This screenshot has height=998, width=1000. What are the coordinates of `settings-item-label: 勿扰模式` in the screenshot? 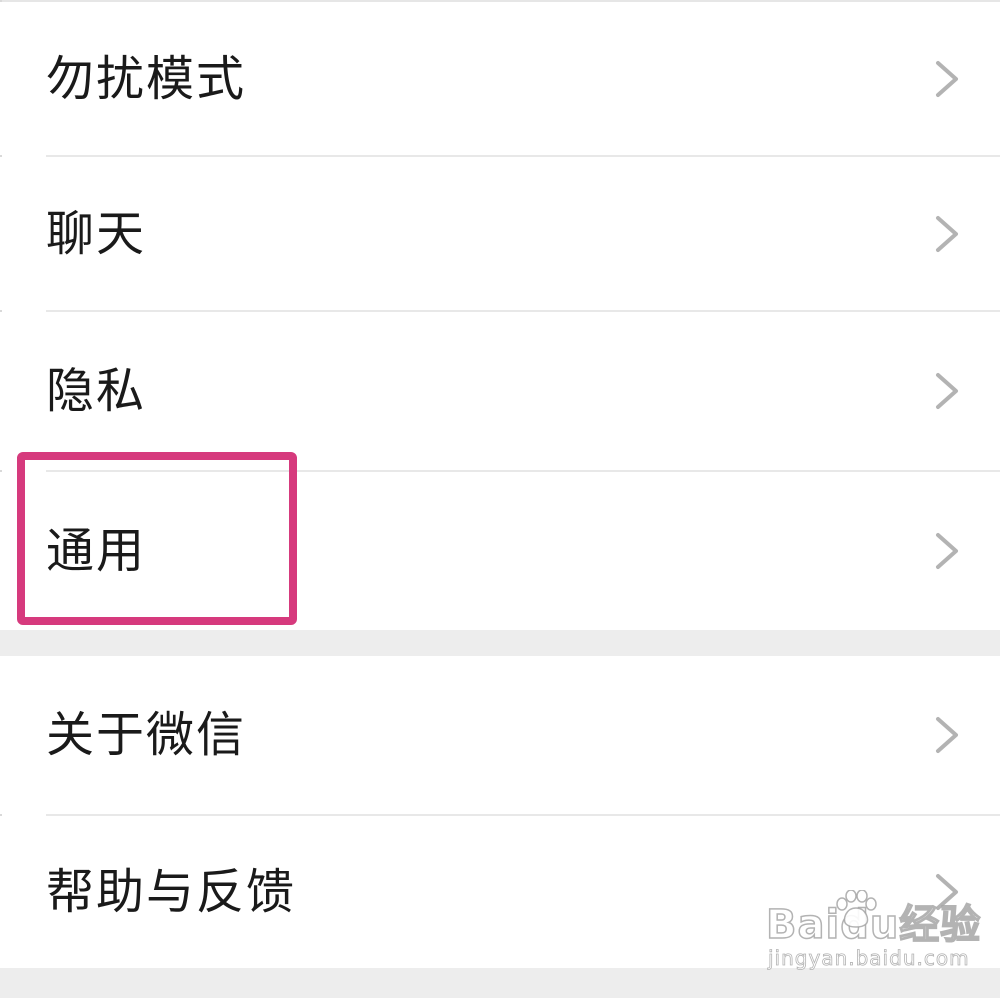 It's located at (146, 78).